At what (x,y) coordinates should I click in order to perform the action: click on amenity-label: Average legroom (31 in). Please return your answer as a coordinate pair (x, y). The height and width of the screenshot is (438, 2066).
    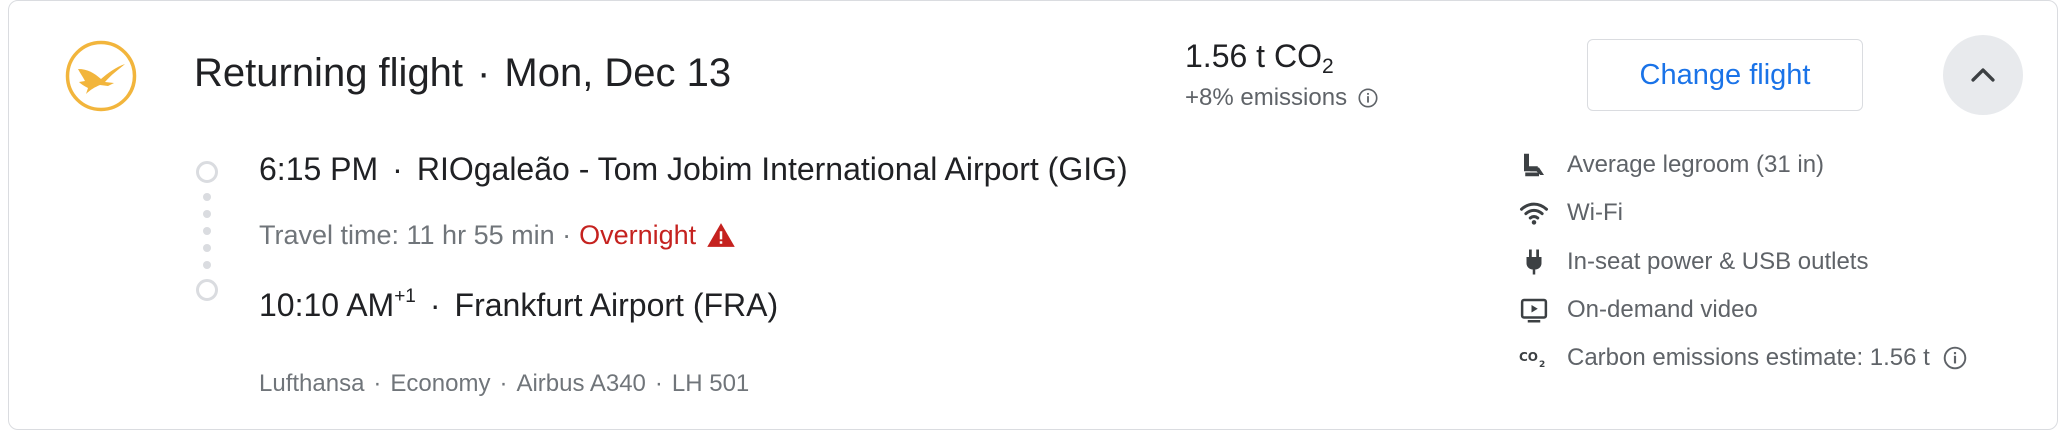
    Looking at the image, I should click on (1696, 164).